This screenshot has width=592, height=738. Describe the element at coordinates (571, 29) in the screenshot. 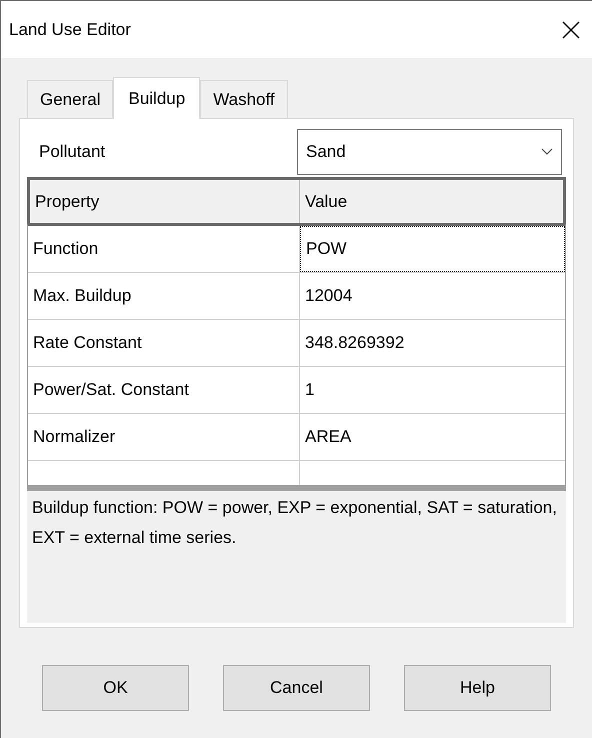

I see `close-icon` at that location.